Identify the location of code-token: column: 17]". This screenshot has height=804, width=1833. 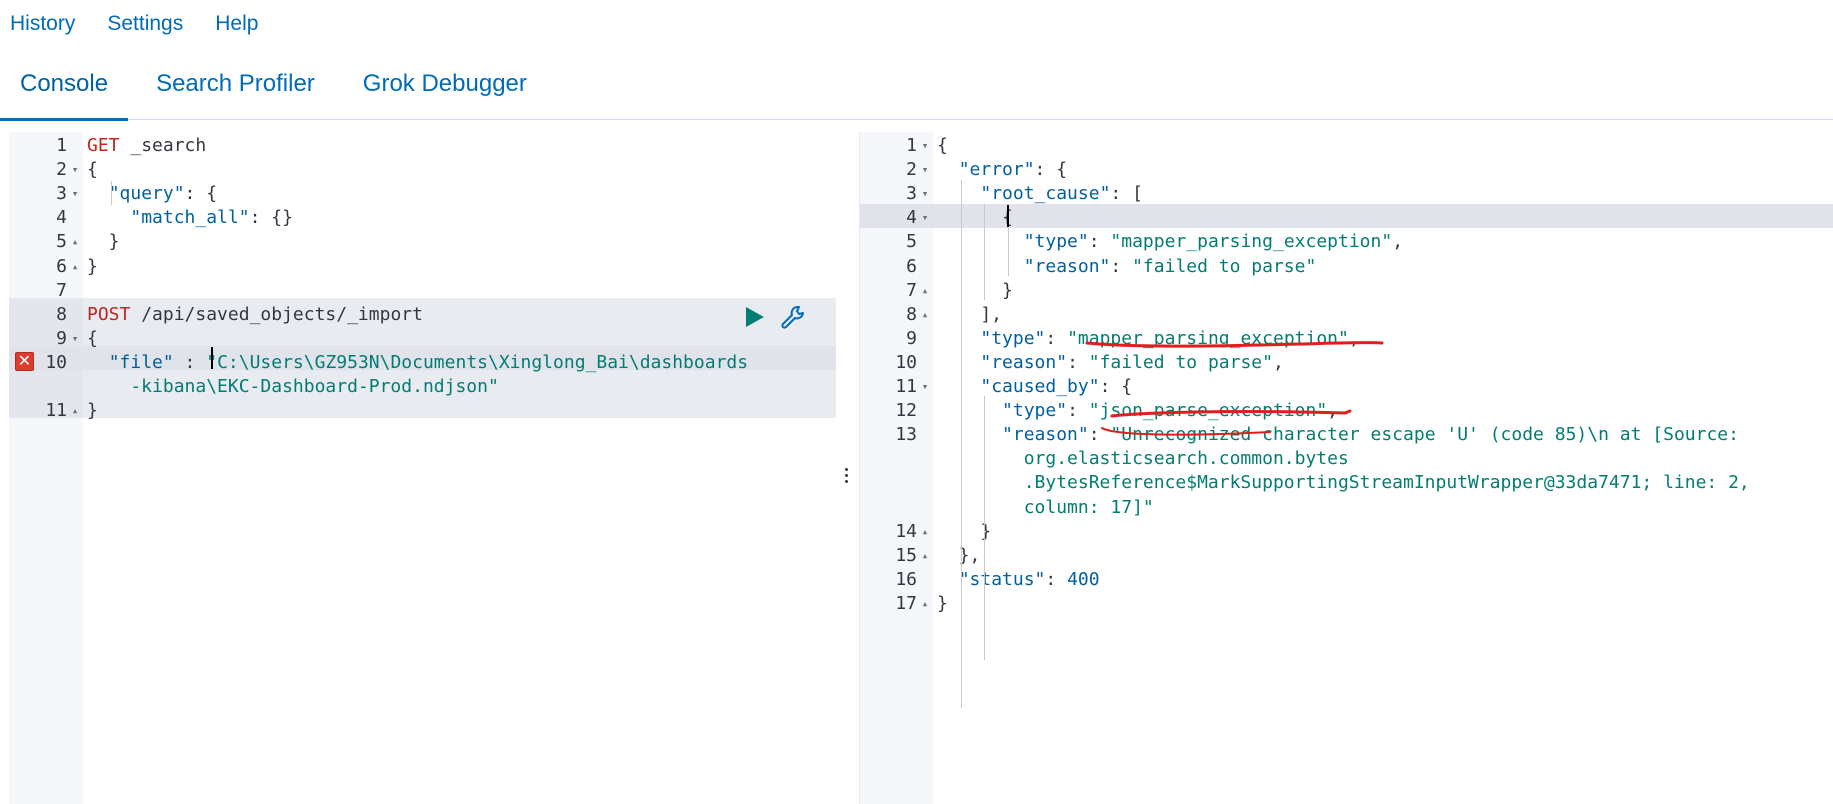
(1045, 507).